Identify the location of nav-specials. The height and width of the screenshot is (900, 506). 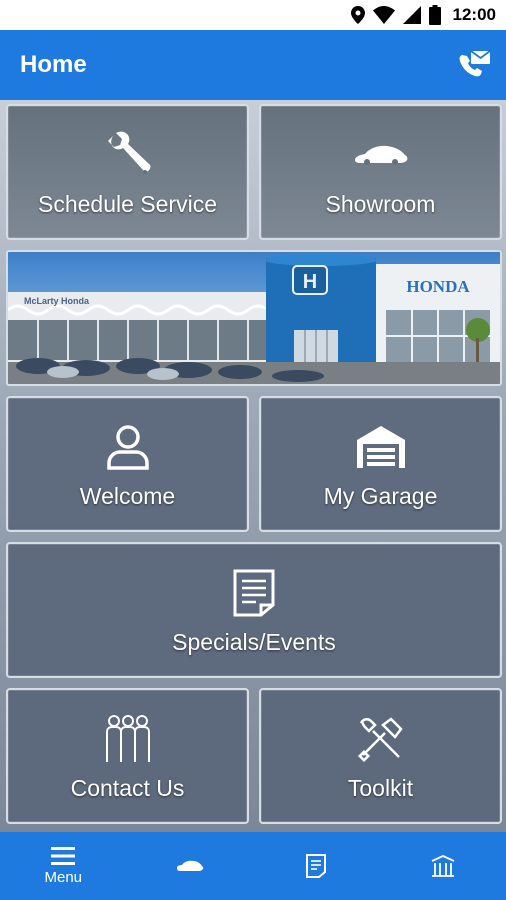
(316, 866).